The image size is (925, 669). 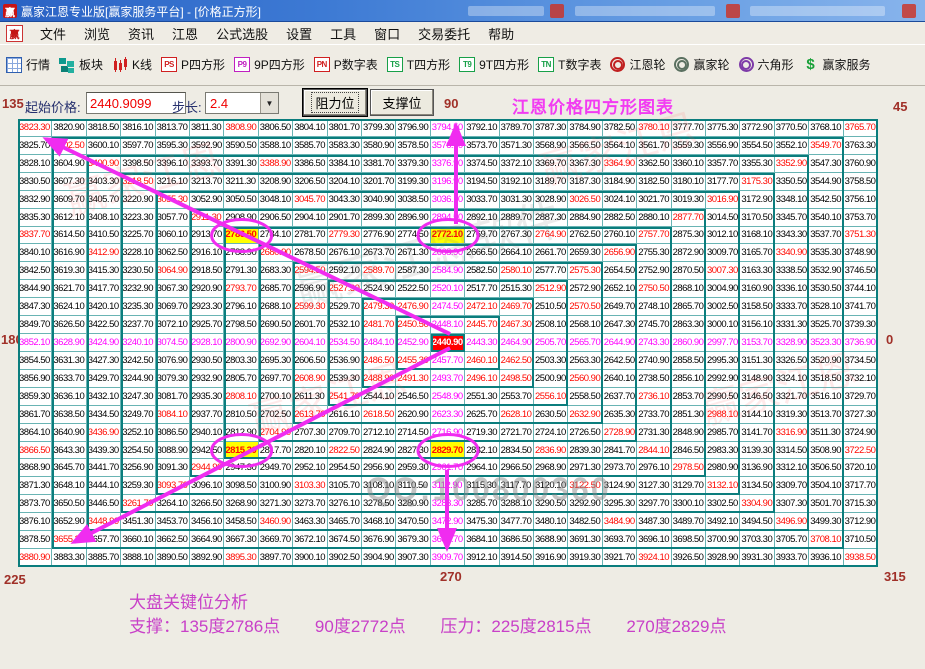 I want to click on grid-cell: 3619.30, so click(x=69, y=271).